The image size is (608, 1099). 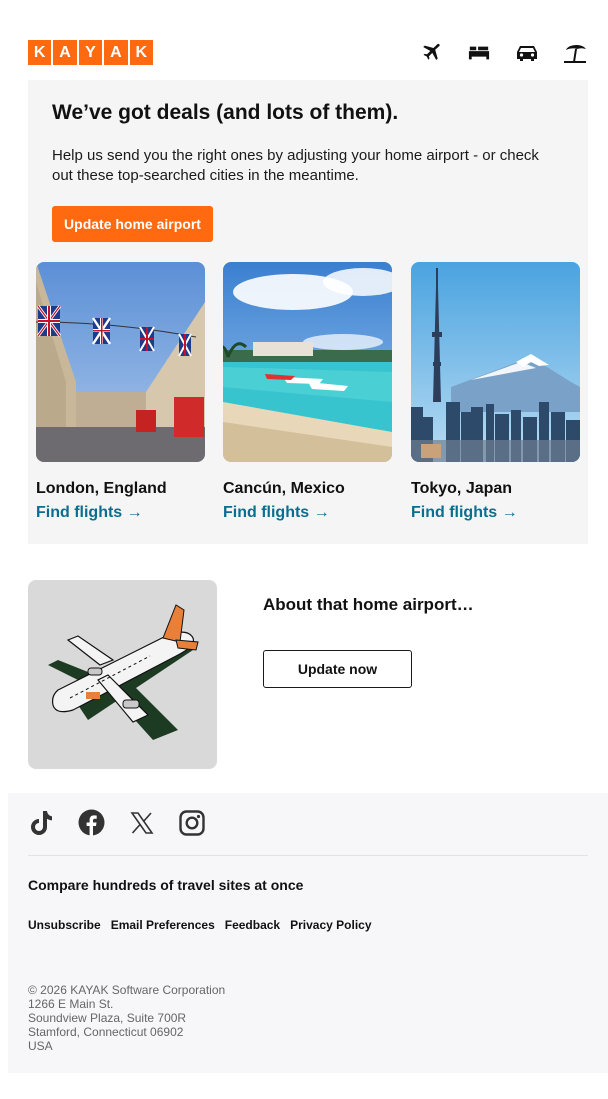 What do you see at coordinates (163, 925) in the screenshot?
I see `email-preferences-link: Email Preferences` at bounding box center [163, 925].